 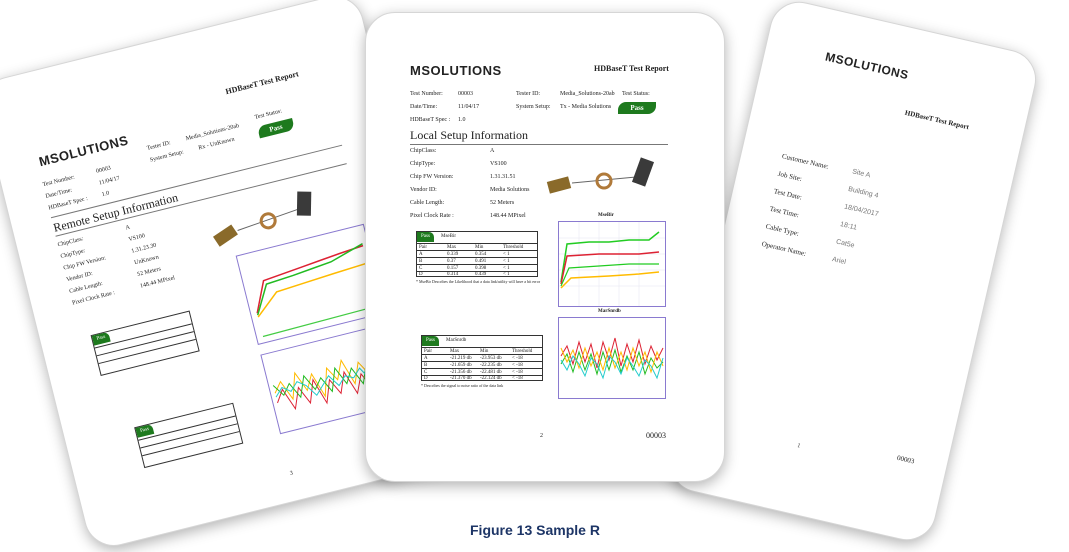 What do you see at coordinates (539, 144) in the screenshot?
I see `divider` at bounding box center [539, 144].